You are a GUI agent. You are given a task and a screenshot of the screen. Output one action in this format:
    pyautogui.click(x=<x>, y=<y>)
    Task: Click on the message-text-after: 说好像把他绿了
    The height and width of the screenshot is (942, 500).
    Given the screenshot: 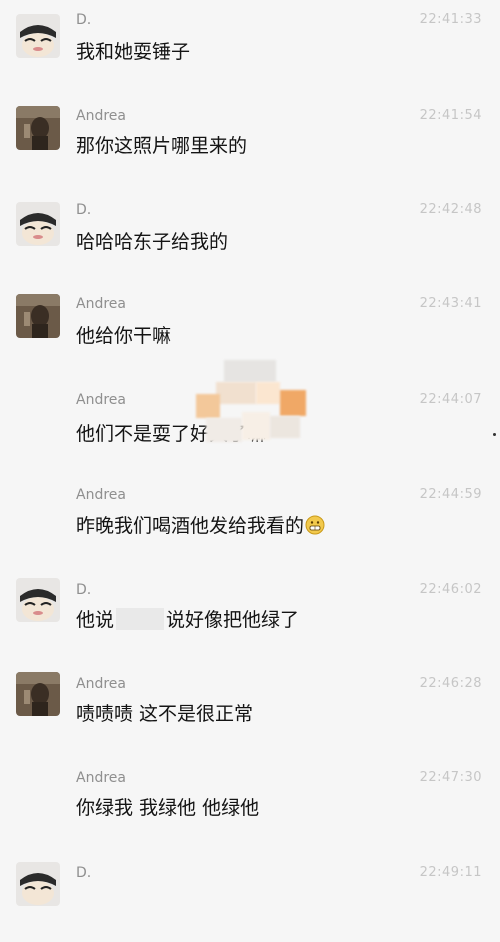 What is the action you would take?
    pyautogui.click(x=233, y=620)
    